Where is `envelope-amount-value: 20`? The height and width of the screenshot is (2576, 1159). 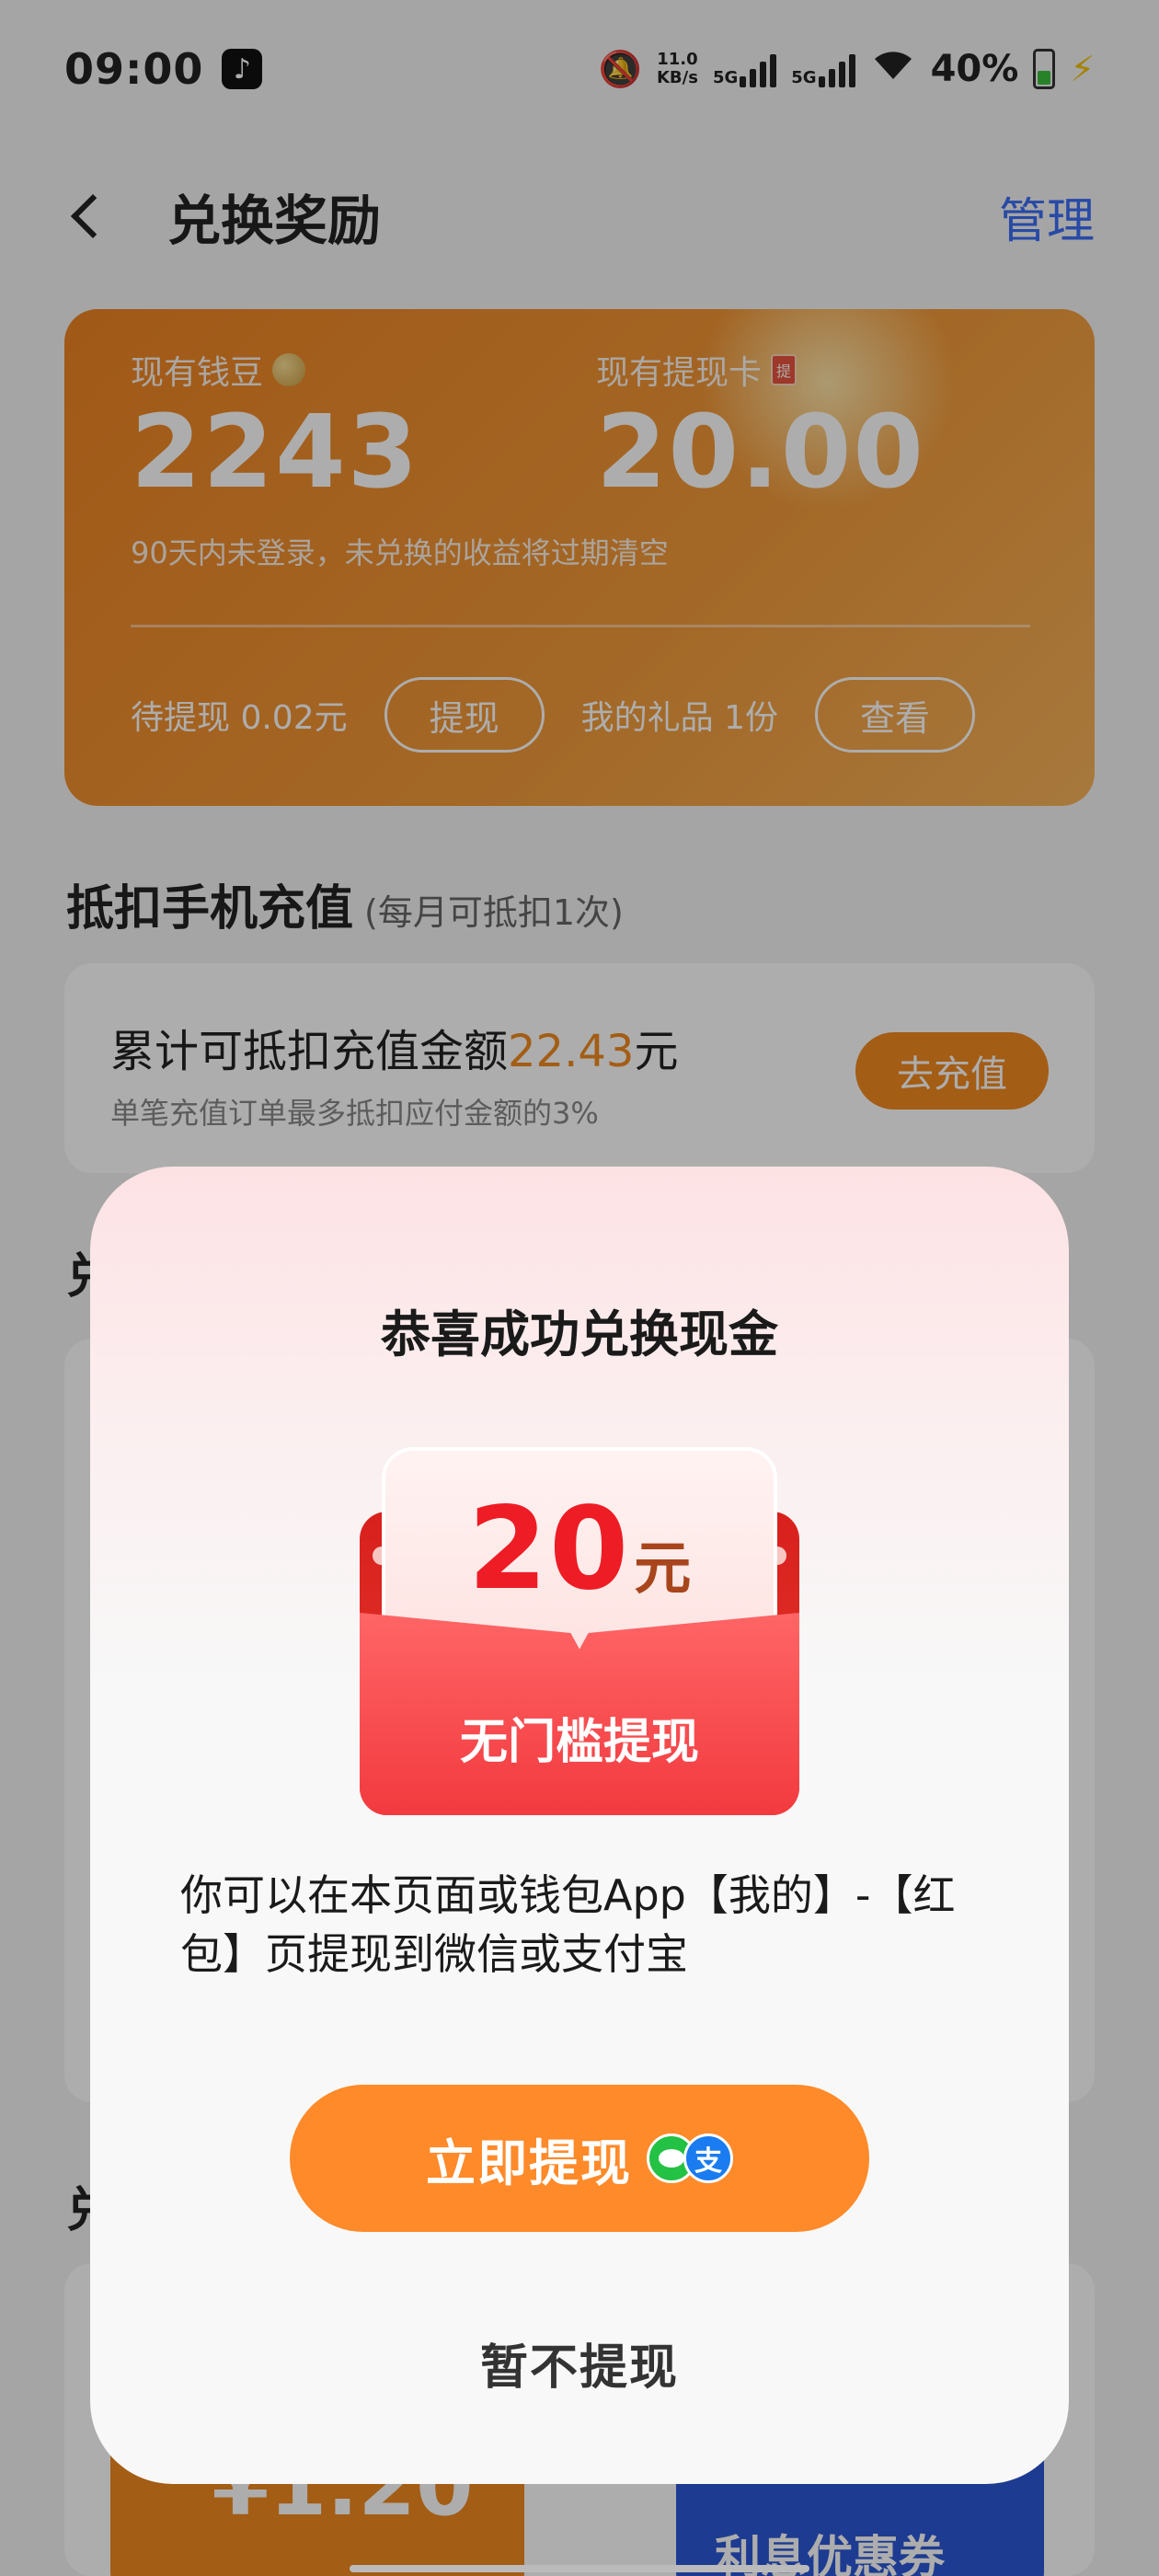 envelope-amount-value: 20 is located at coordinates (549, 1549).